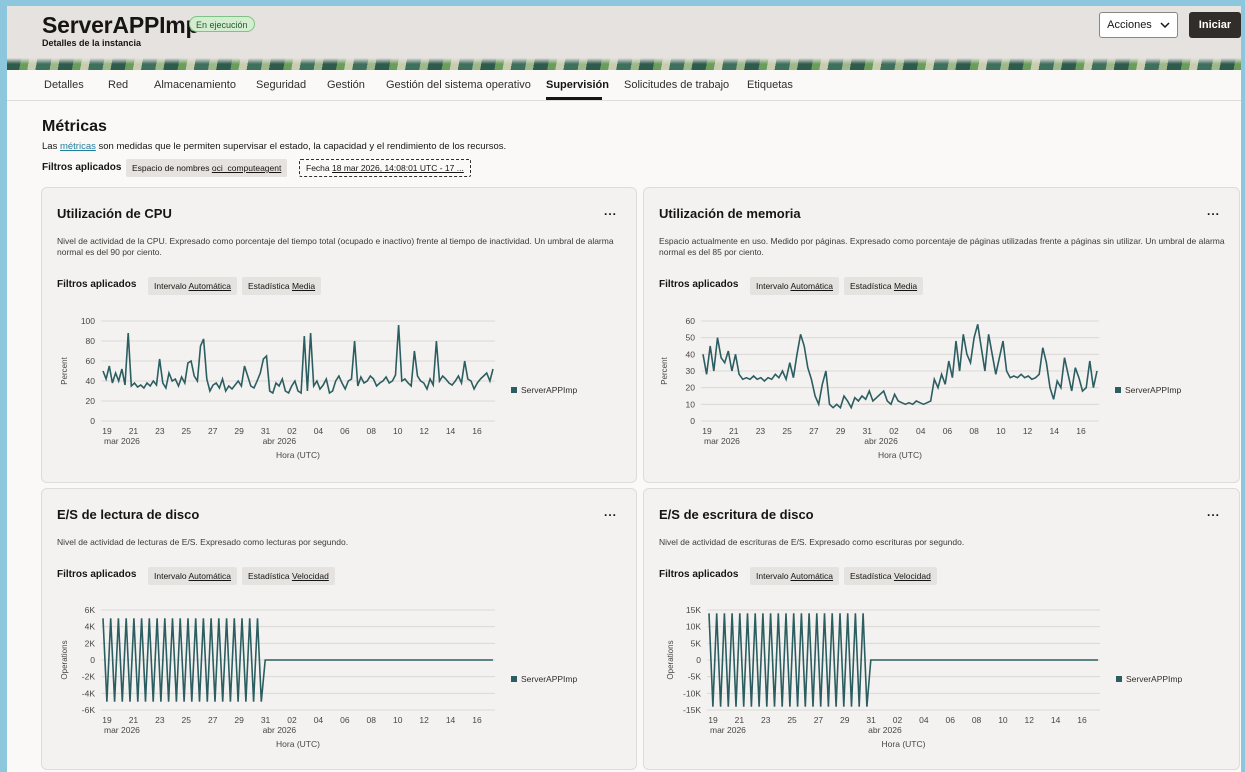 This screenshot has width=1245, height=772. I want to click on window-frame-right, so click(1243, 386).